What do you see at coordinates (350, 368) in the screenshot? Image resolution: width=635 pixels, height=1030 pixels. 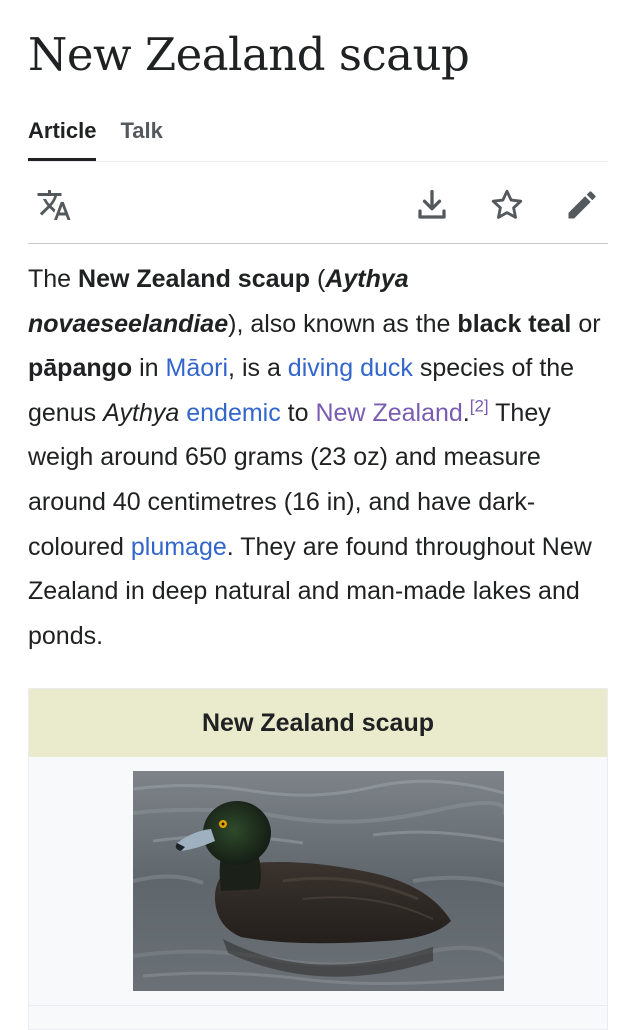 I see `link-diving-duck: diving duck` at bounding box center [350, 368].